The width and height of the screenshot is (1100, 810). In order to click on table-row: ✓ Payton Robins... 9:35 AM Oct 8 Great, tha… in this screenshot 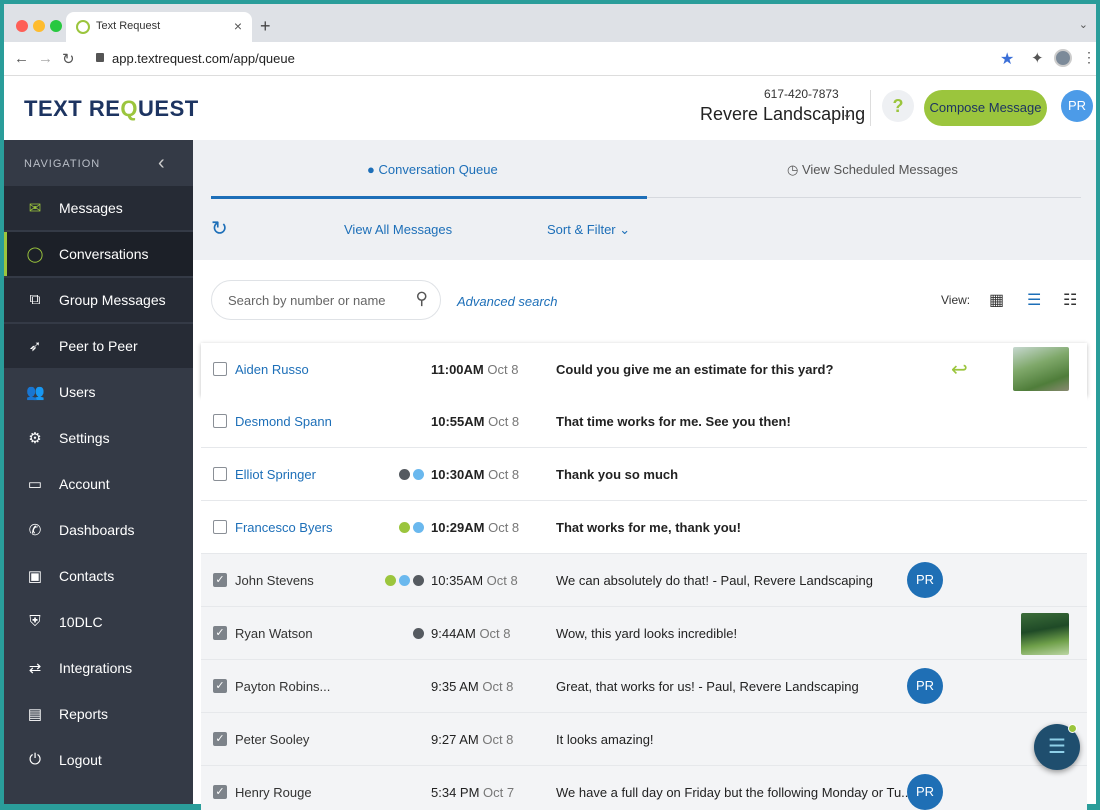, I will do `click(644, 686)`.